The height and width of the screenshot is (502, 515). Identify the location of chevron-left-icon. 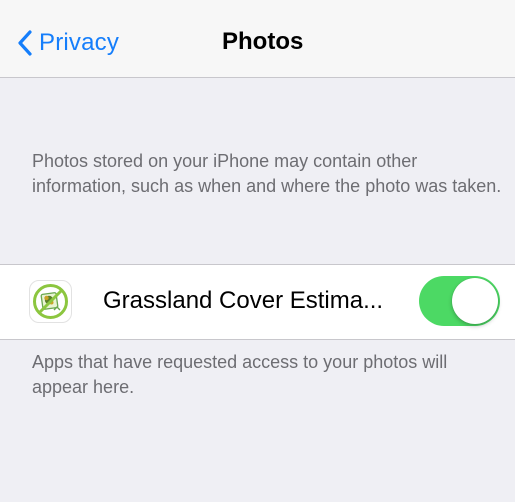
(25, 43).